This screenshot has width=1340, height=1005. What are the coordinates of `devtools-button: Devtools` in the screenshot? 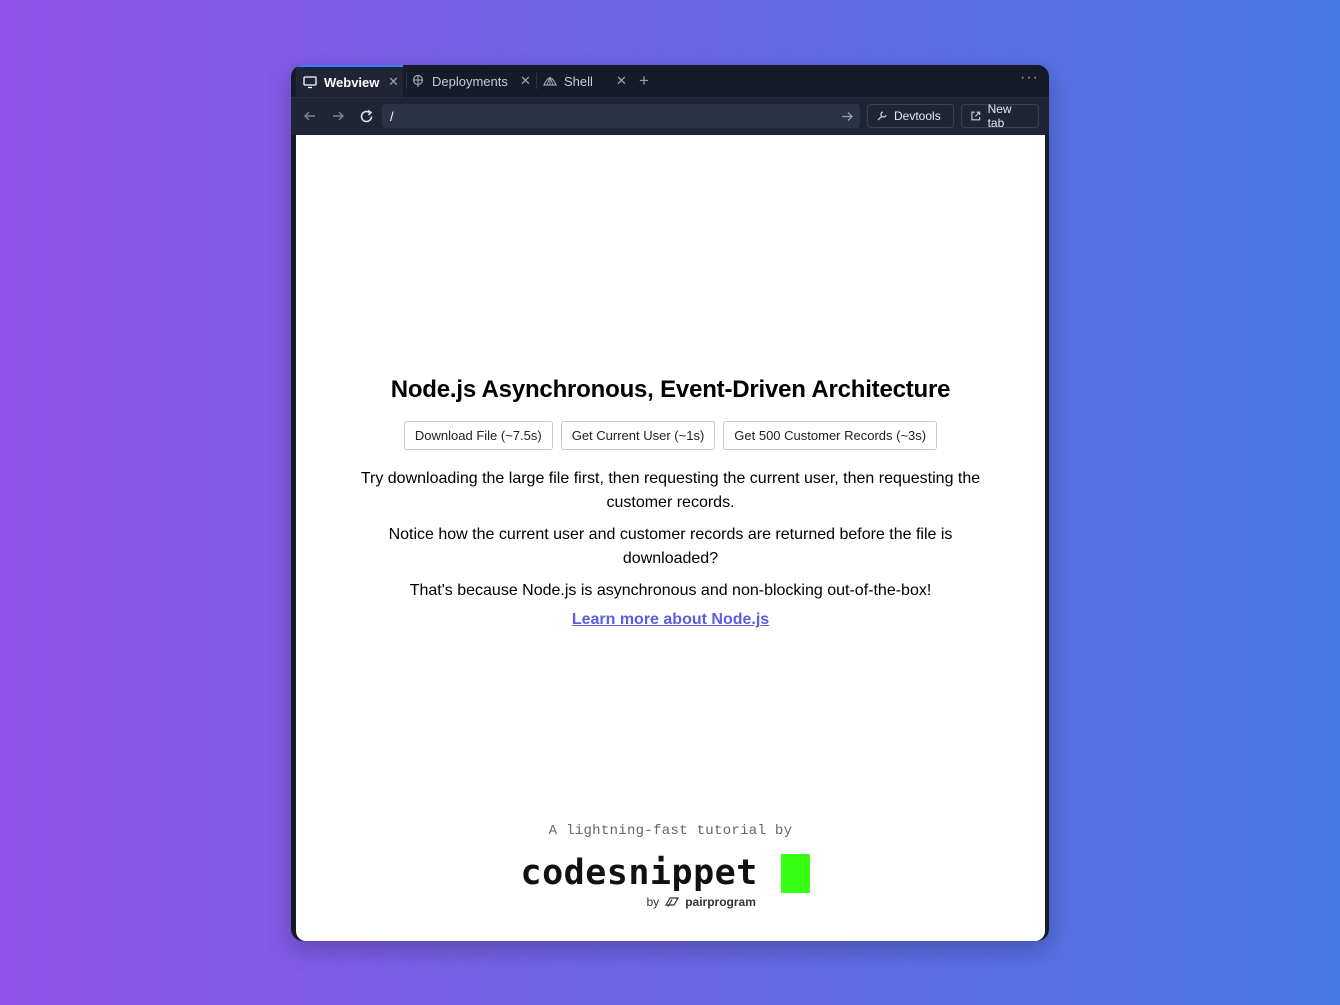 It's located at (910, 116).